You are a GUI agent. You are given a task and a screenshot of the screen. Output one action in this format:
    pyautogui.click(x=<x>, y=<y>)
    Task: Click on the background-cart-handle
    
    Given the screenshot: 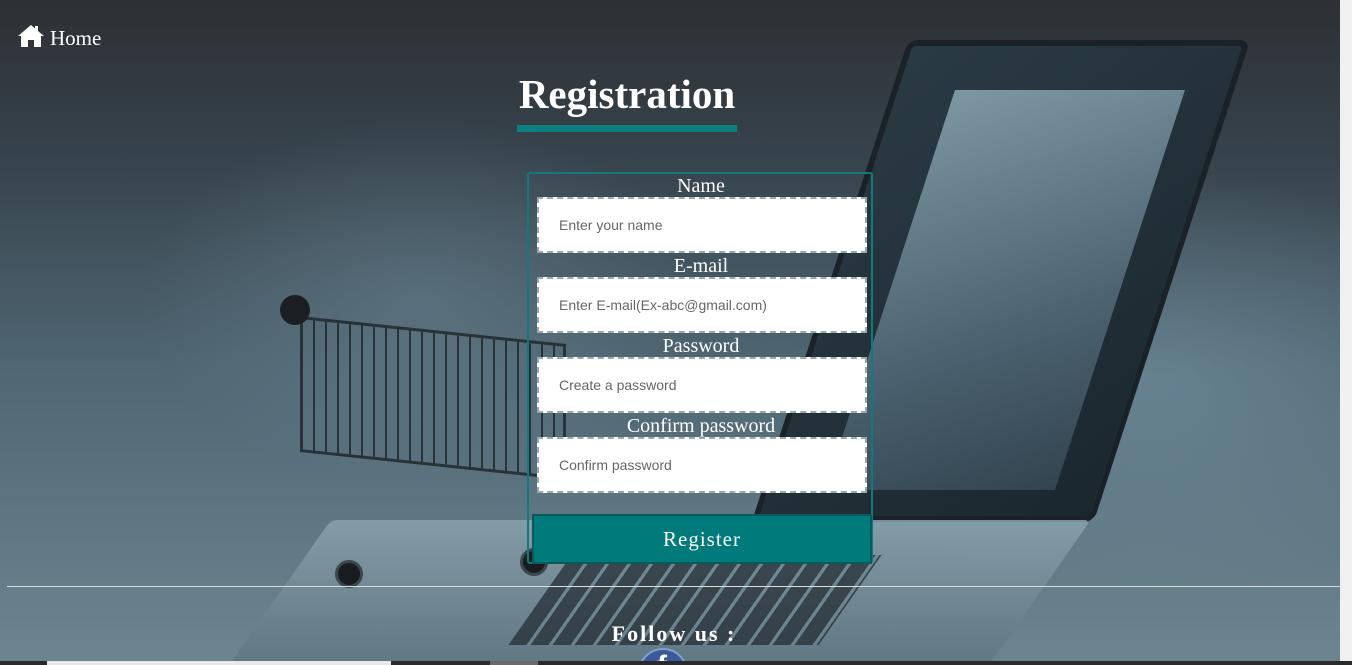 What is the action you would take?
    pyautogui.click(x=295, y=310)
    